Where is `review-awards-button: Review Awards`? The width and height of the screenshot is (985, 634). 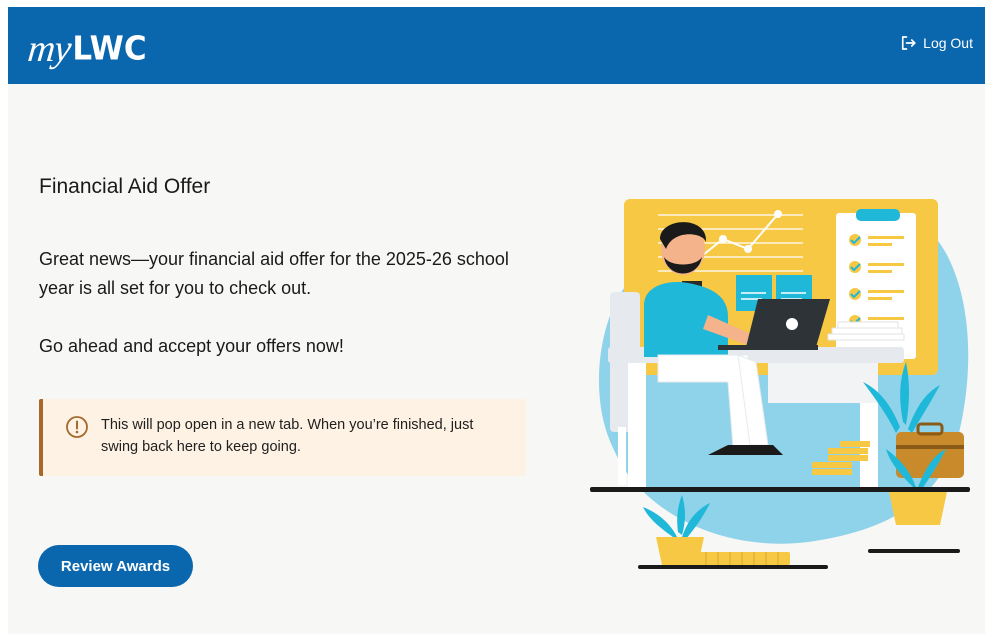
review-awards-button: Review Awards is located at coordinates (115, 566).